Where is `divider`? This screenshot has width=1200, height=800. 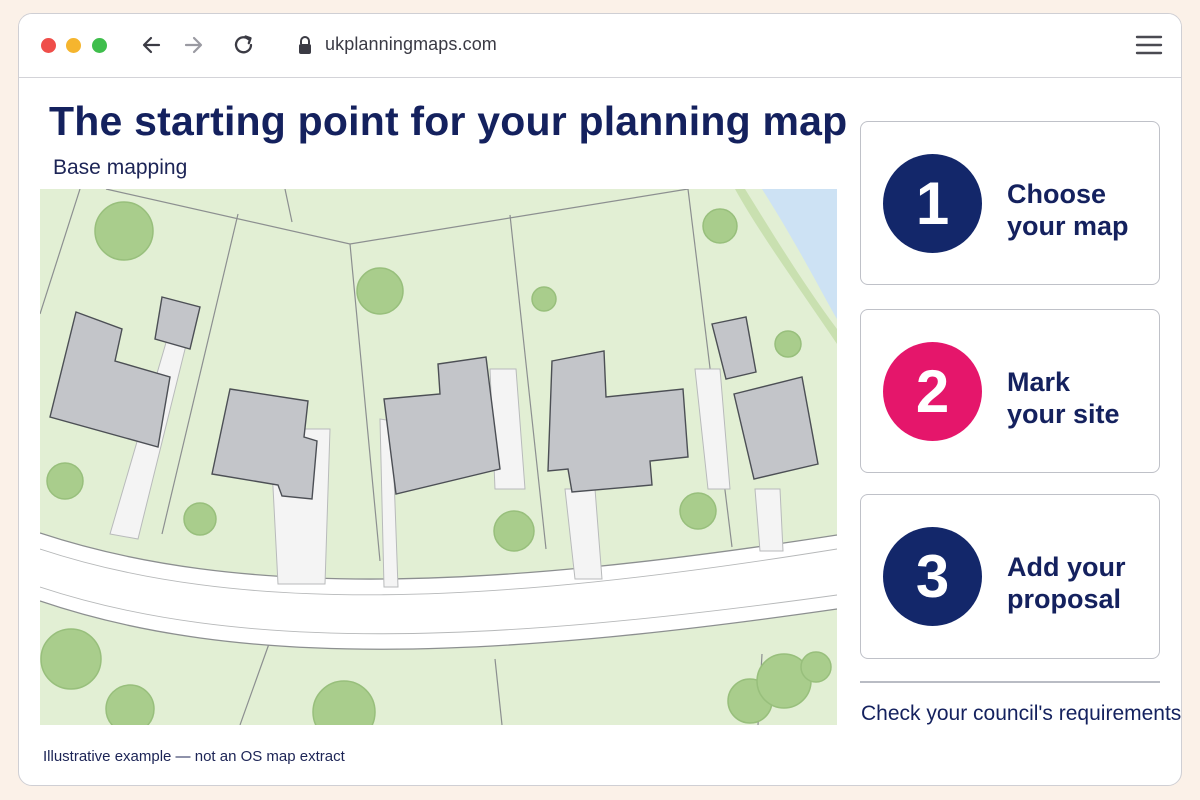
divider is located at coordinates (1010, 682).